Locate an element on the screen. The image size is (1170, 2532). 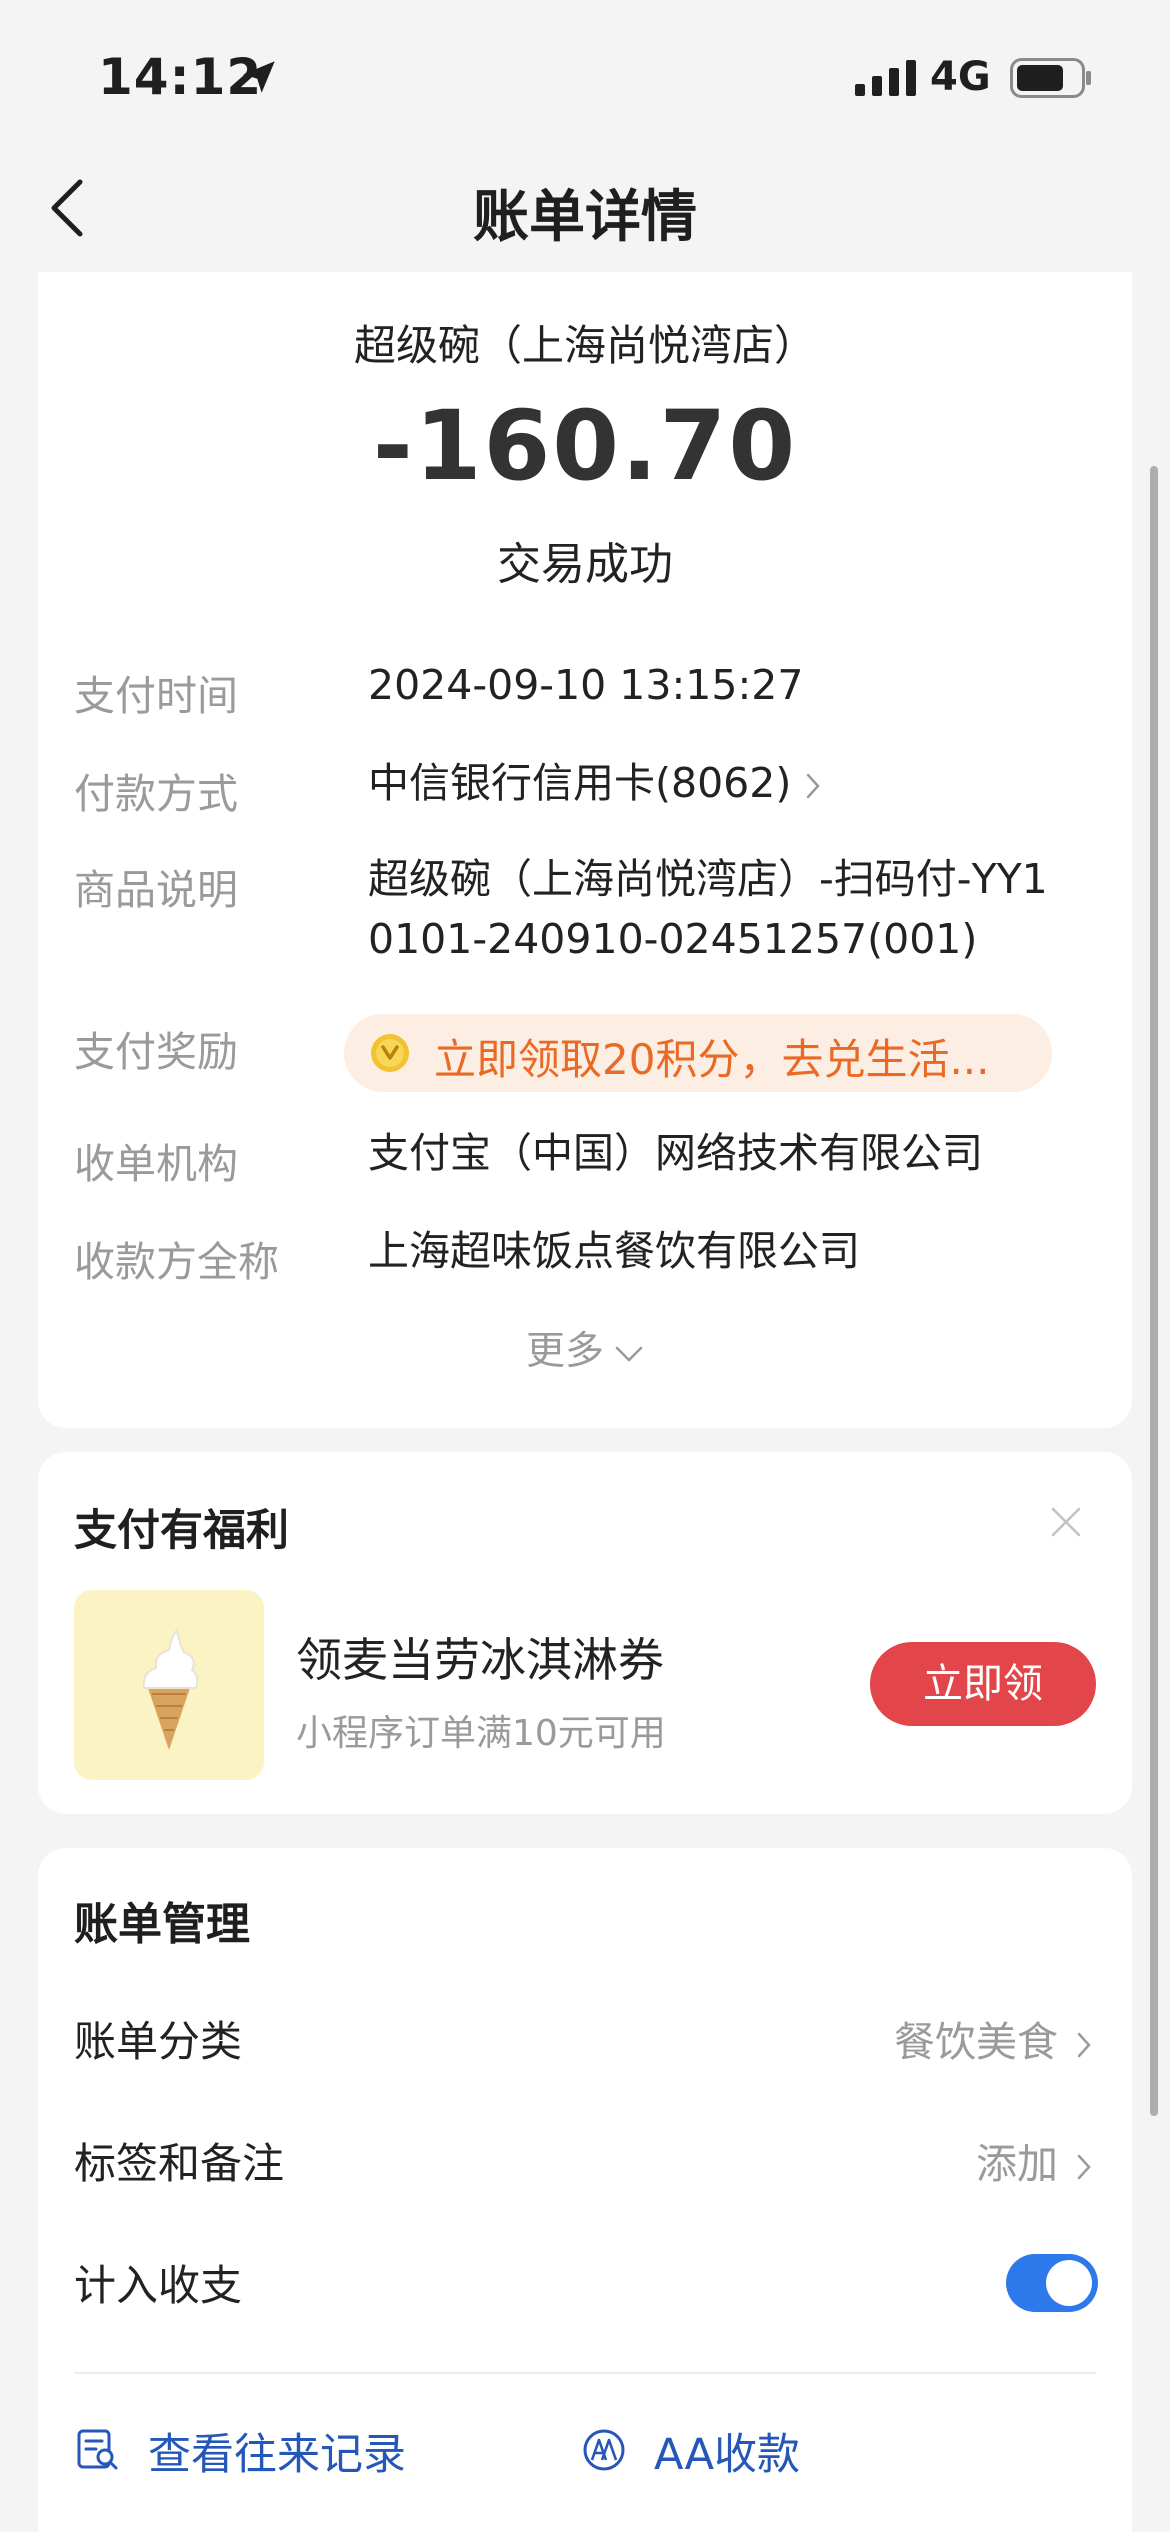
detail-value-pay-method: 中信银行信用卡(8062) is located at coordinates (580, 783).